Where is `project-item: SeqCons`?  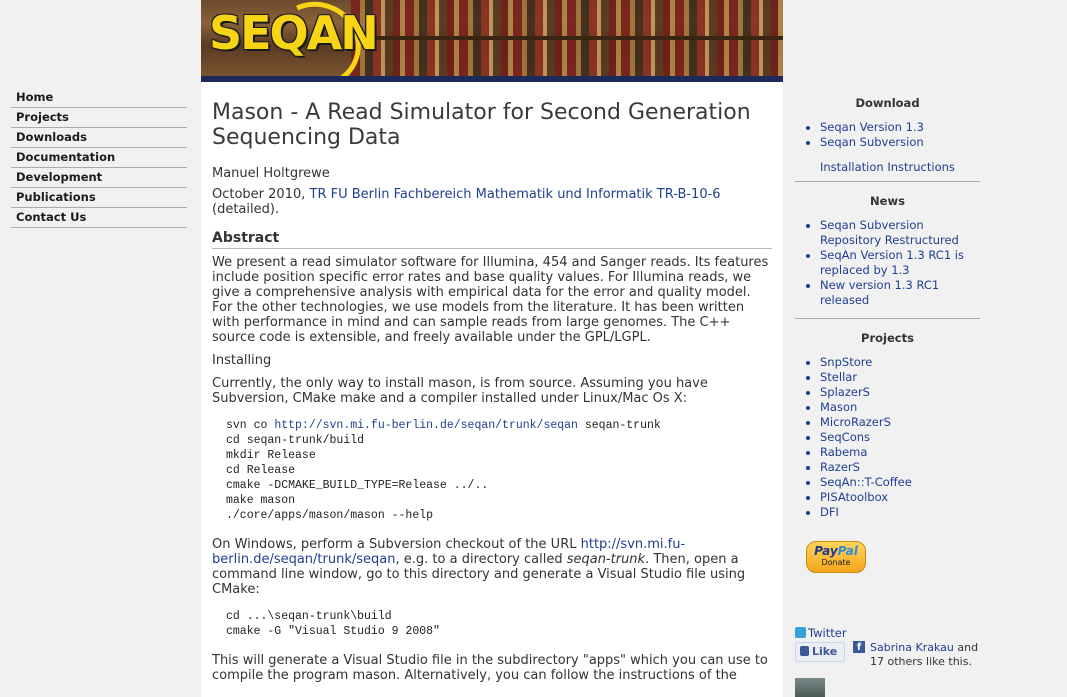
project-item: SeqCons is located at coordinates (900, 437).